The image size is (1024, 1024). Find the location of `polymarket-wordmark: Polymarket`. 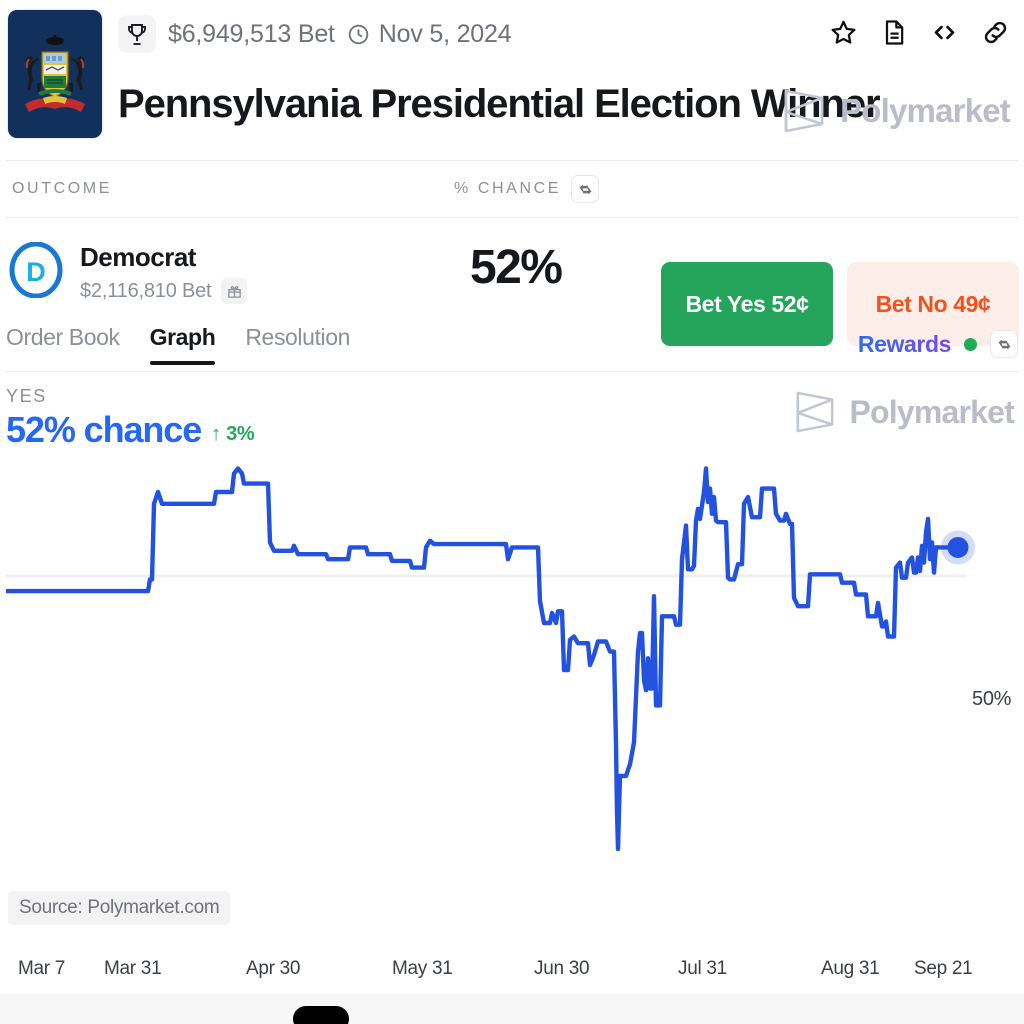

polymarket-wordmark: Polymarket is located at coordinates (925, 110).